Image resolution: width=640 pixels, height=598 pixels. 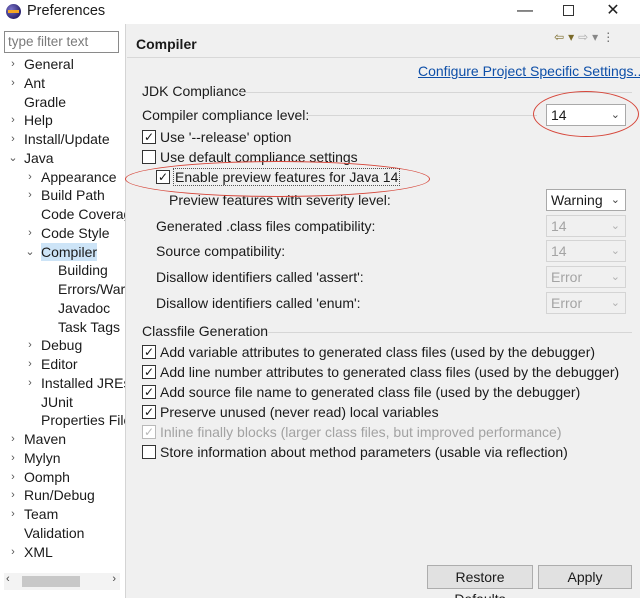 What do you see at coordinates (79, 176) in the screenshot?
I see `tree-item-label: Appearance` at bounding box center [79, 176].